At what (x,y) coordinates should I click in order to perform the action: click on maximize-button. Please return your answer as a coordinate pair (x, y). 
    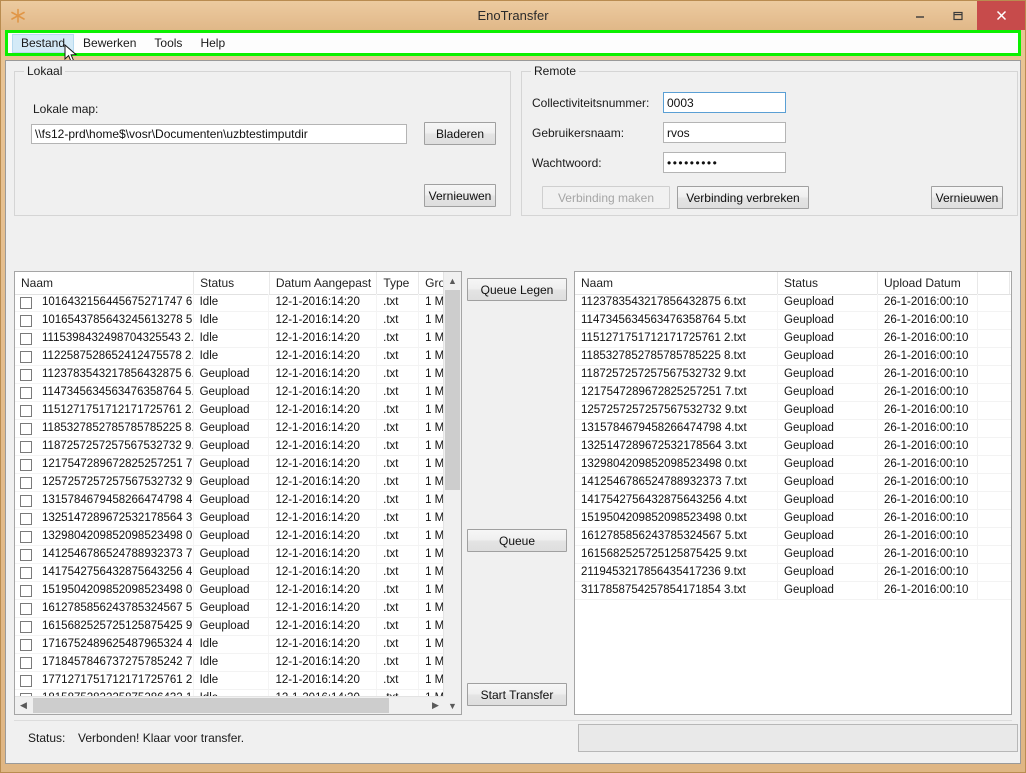
    Looking at the image, I should click on (958, 15).